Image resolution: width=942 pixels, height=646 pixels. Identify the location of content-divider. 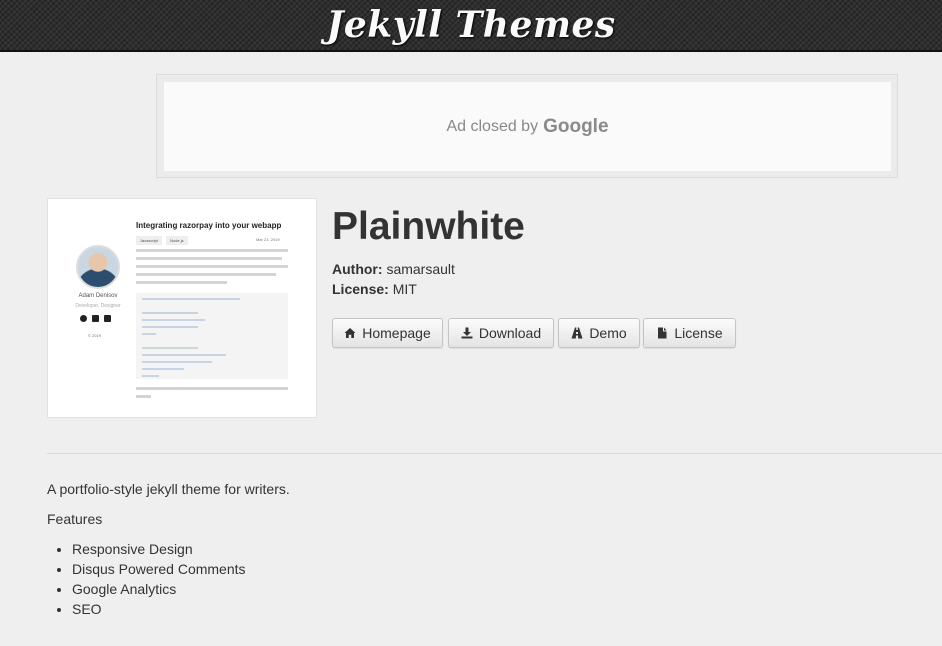
(494, 453).